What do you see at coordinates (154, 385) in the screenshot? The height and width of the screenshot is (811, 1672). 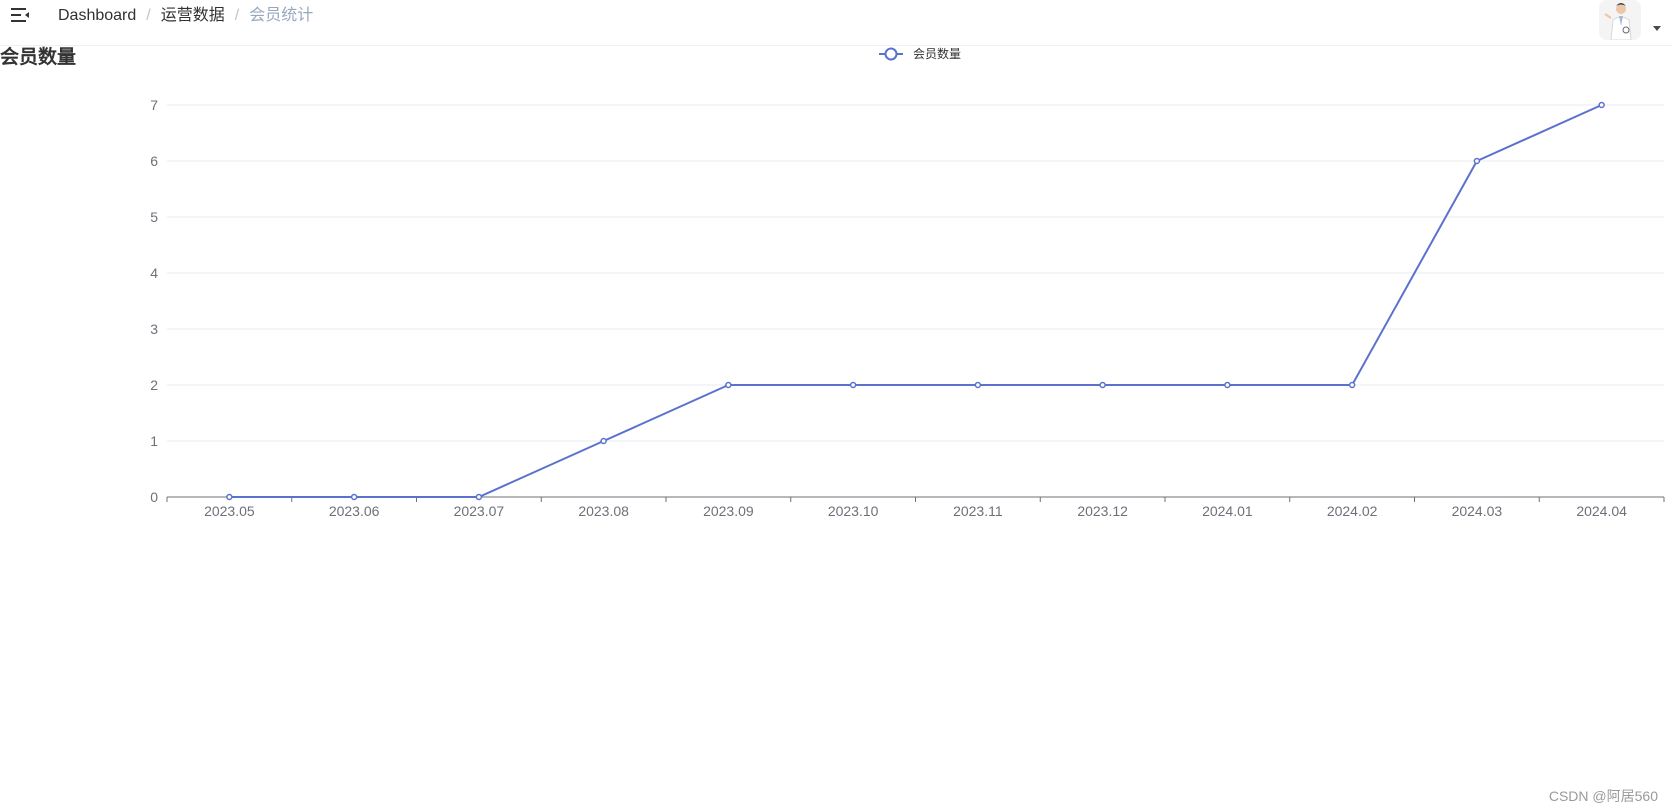 I see `y-tick-label: 2` at bounding box center [154, 385].